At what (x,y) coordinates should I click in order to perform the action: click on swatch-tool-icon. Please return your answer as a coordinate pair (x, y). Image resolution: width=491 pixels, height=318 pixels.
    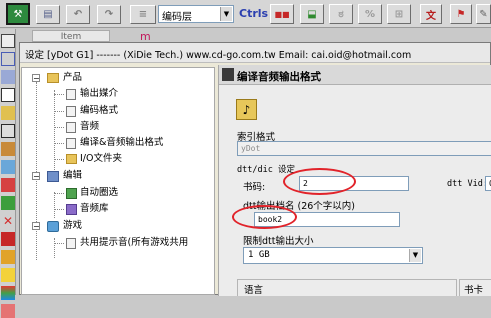
    Looking at the image, I should click on (8, 293).